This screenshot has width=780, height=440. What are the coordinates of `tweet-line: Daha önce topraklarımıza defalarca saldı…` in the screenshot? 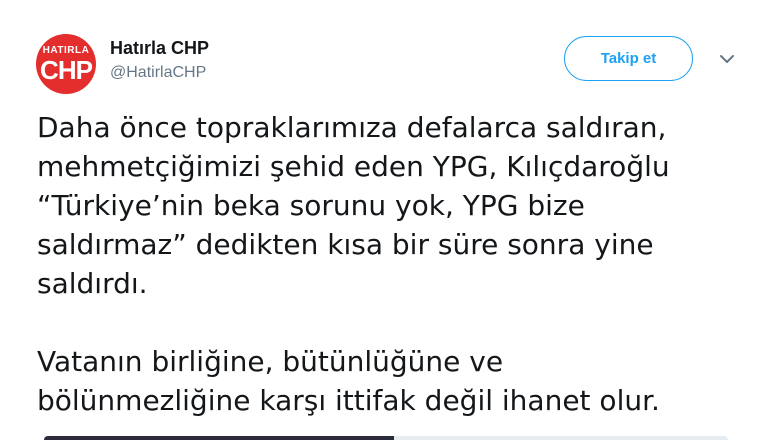 It's located at (352, 127).